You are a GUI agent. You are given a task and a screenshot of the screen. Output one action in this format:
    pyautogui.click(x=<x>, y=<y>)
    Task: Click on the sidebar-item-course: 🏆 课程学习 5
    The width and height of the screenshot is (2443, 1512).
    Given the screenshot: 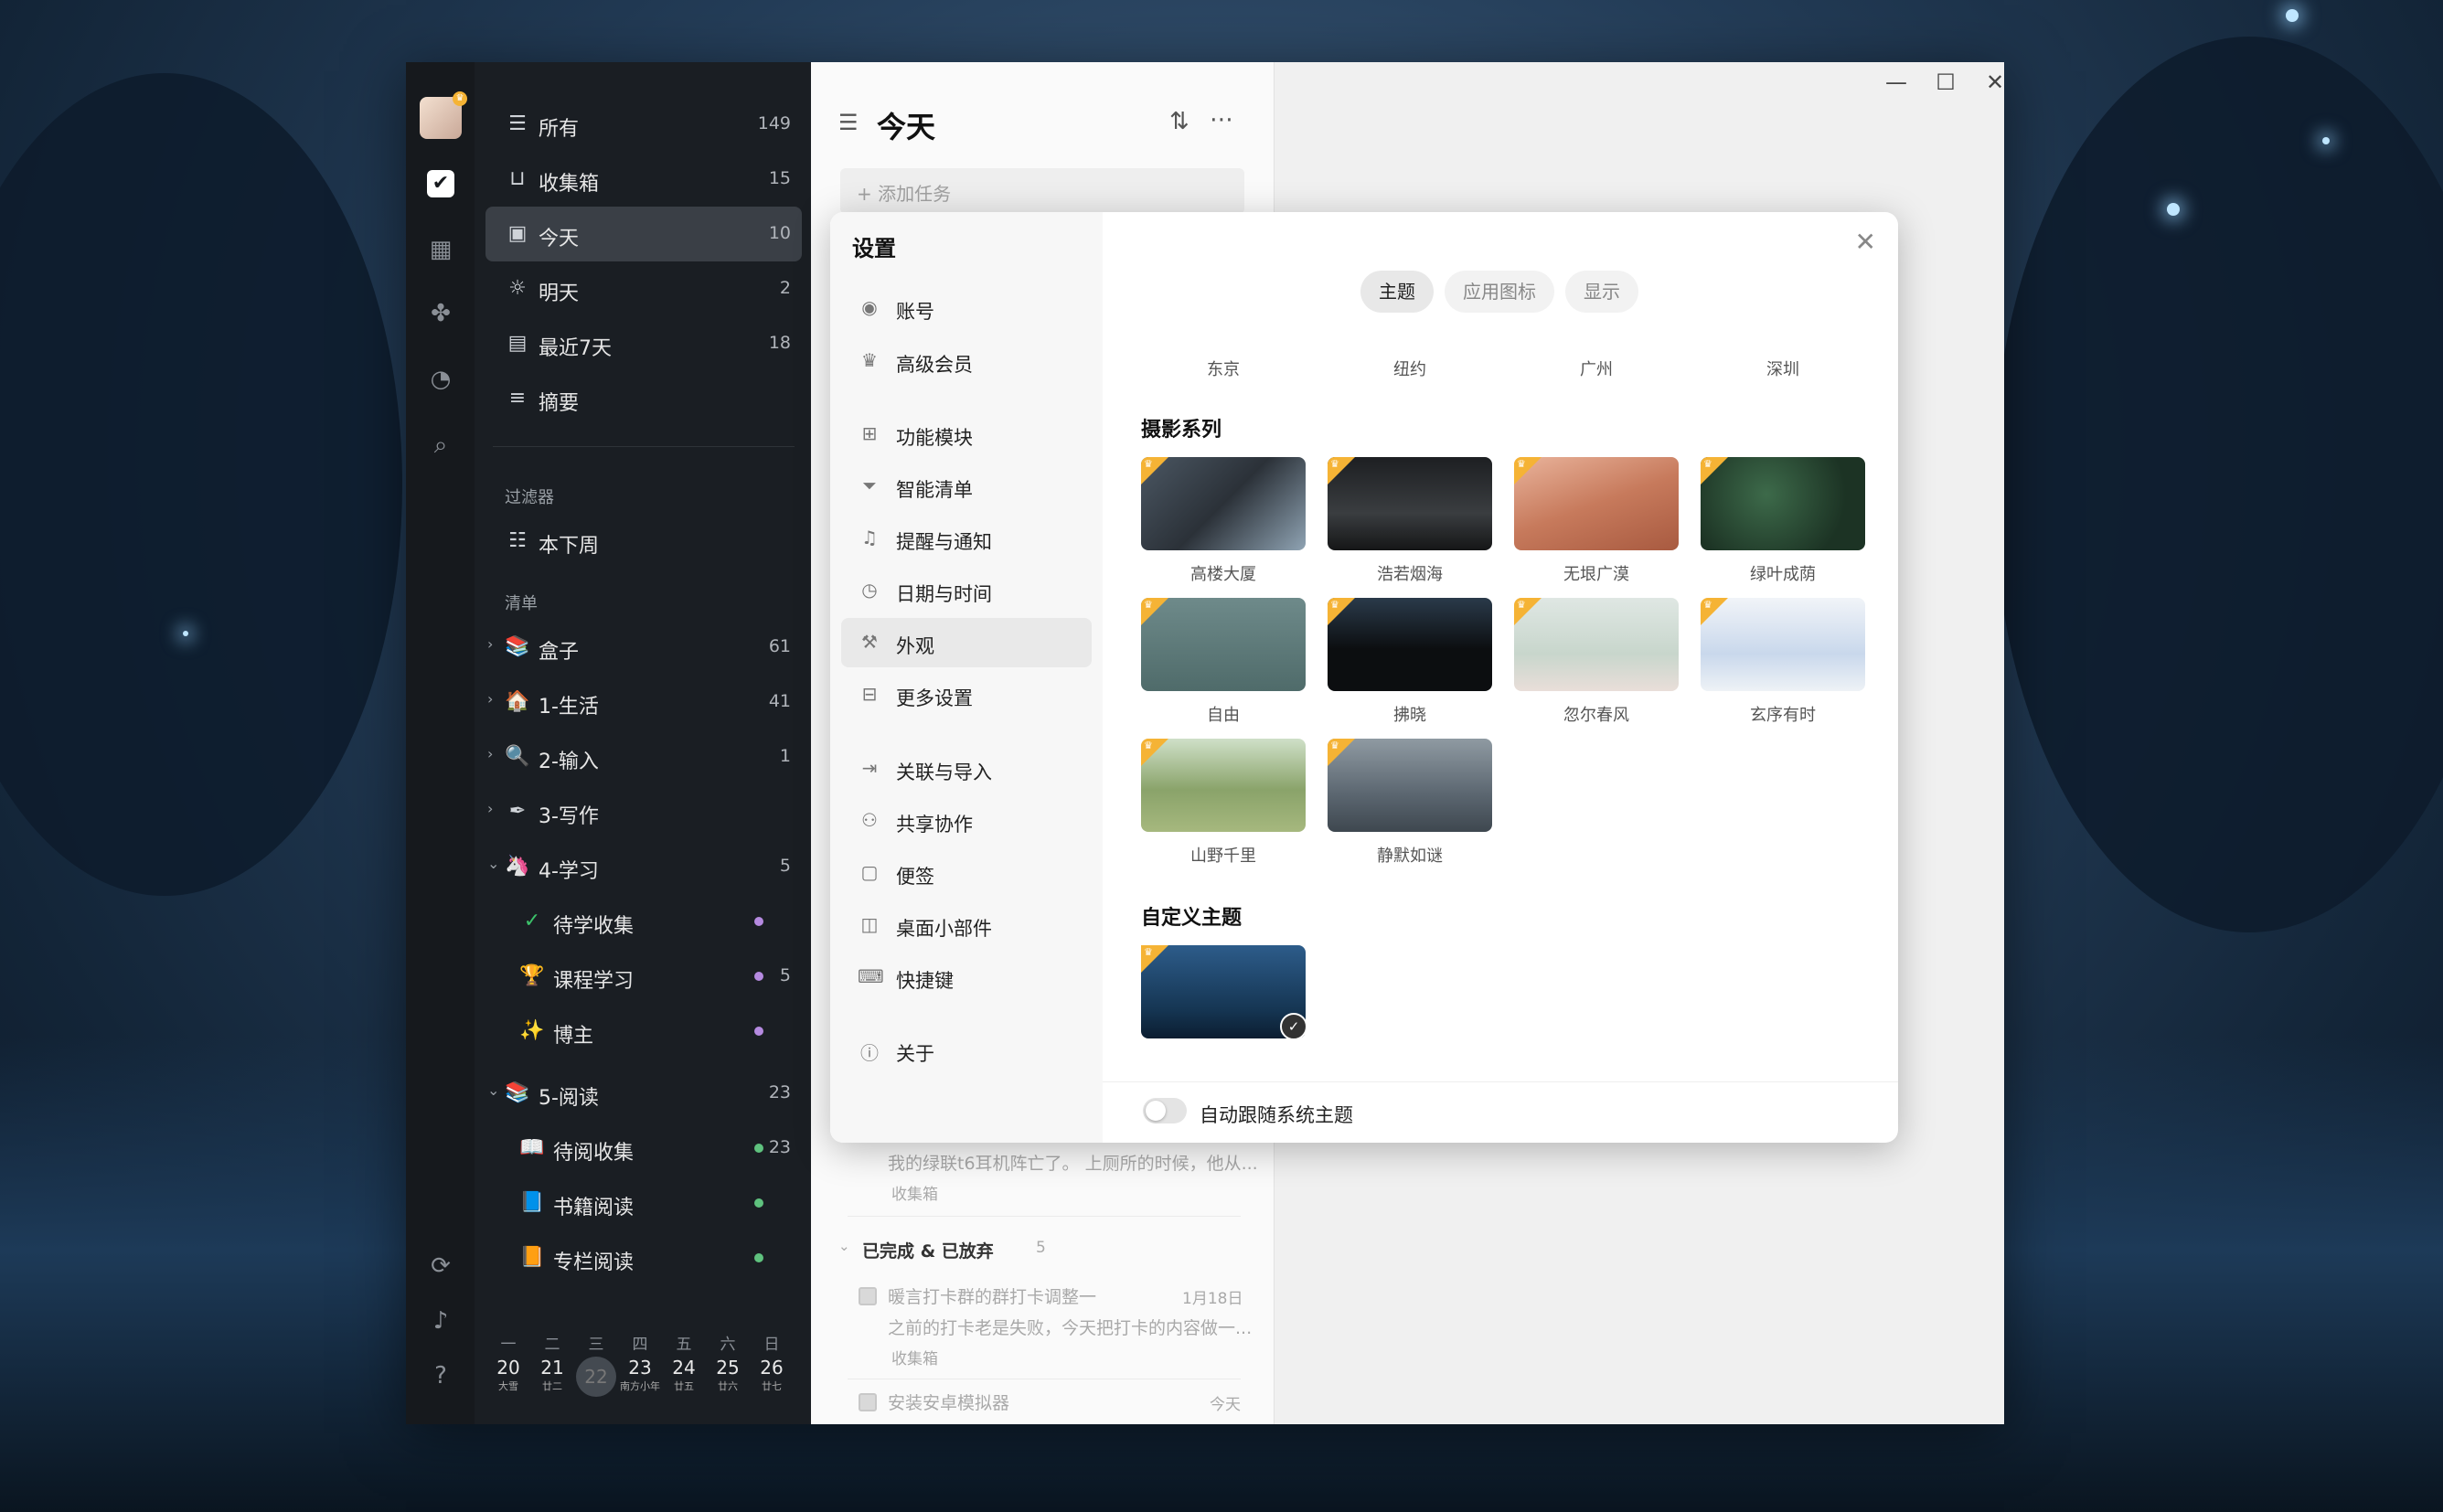 What is the action you would take?
    pyautogui.click(x=651, y=976)
    